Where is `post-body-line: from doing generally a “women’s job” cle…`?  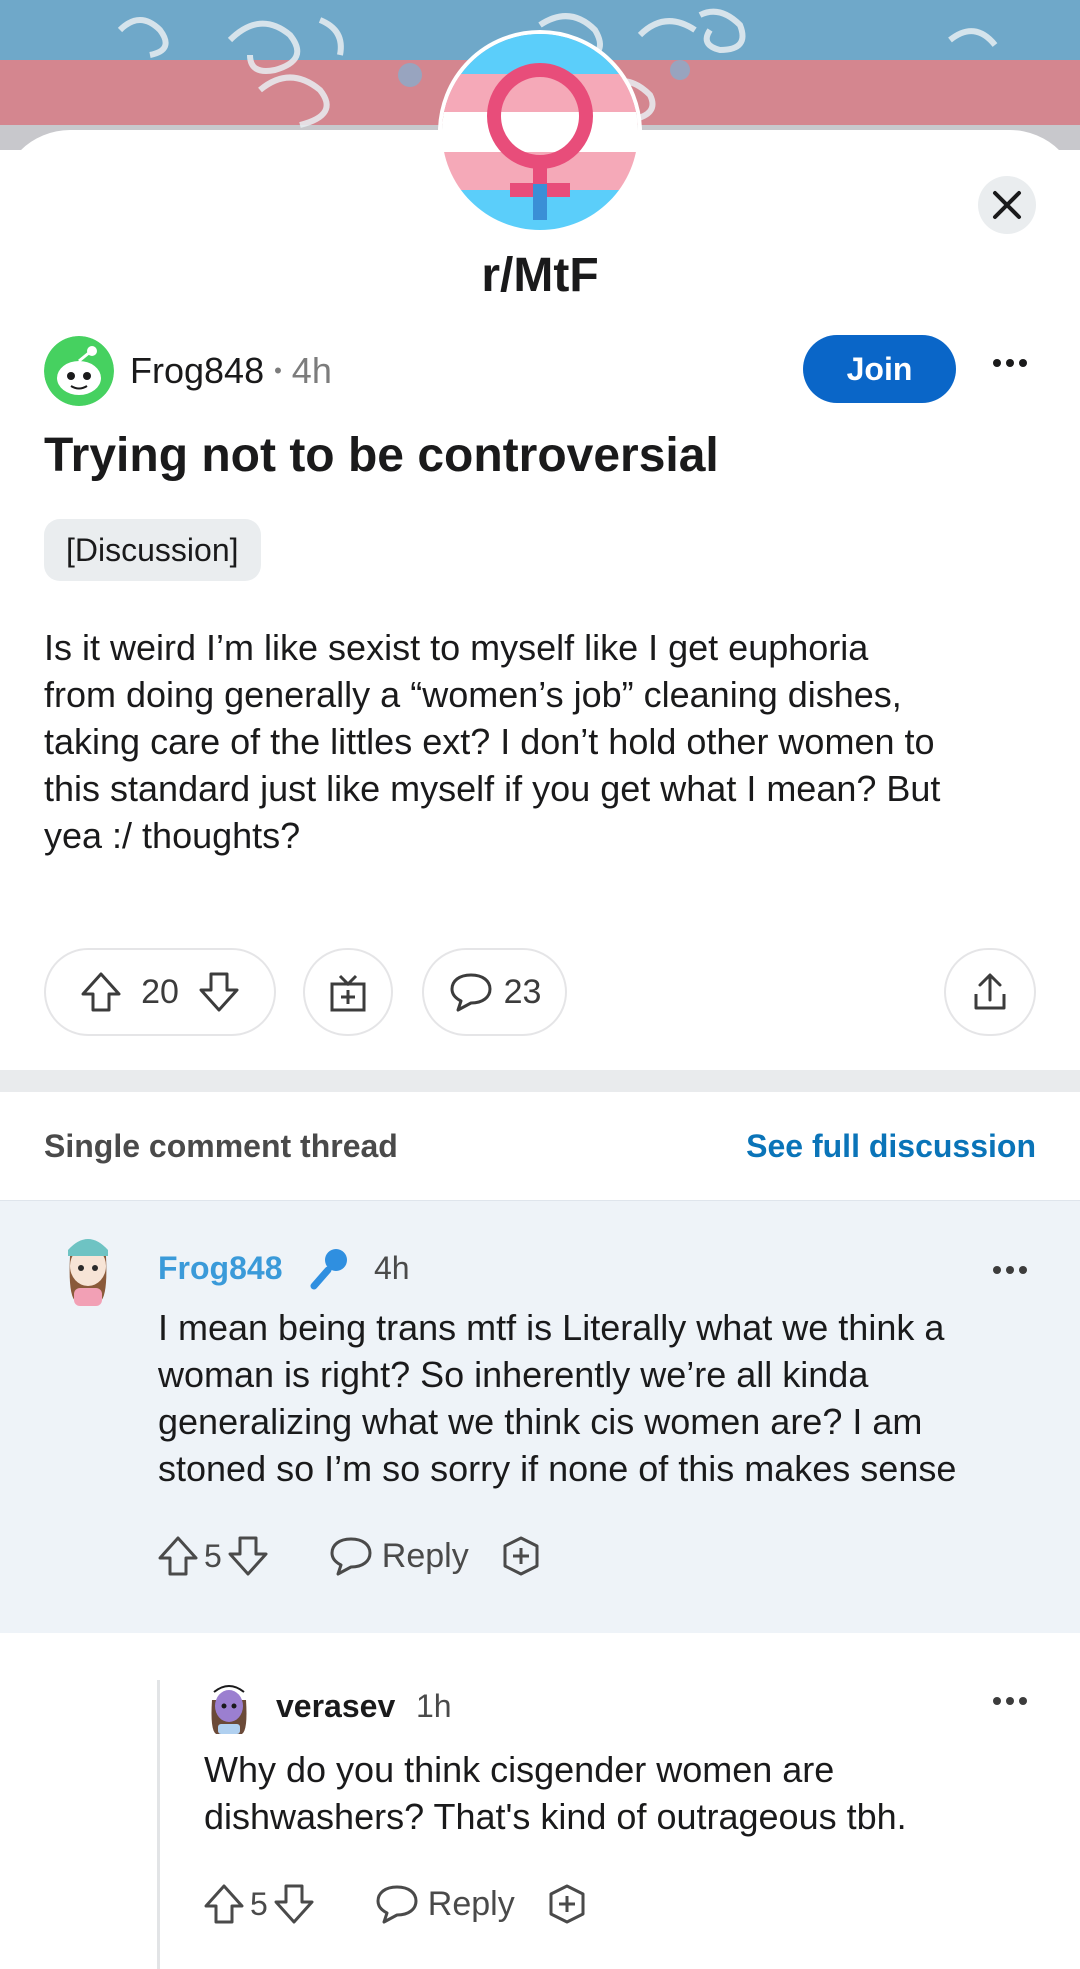
post-body-line: from doing generally a “women’s job” cle… is located at coordinates (473, 694).